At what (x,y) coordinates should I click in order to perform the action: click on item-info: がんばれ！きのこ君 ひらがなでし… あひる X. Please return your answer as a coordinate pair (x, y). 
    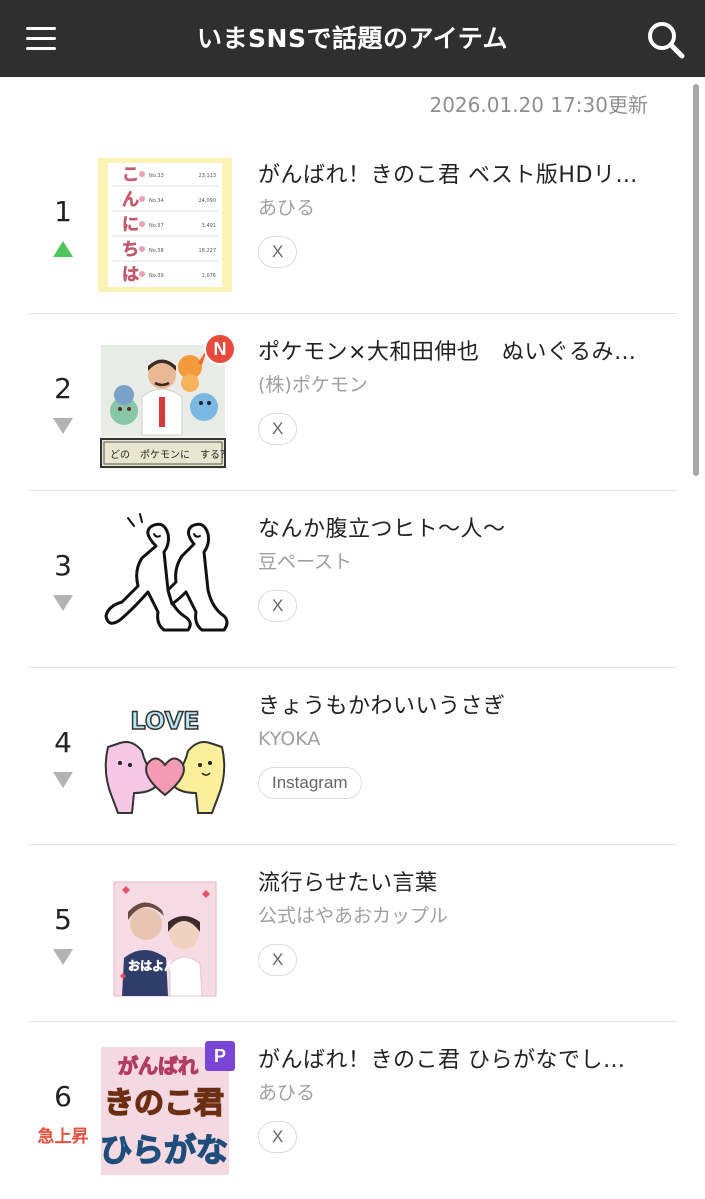
    Looking at the image, I should click on (467, 1099).